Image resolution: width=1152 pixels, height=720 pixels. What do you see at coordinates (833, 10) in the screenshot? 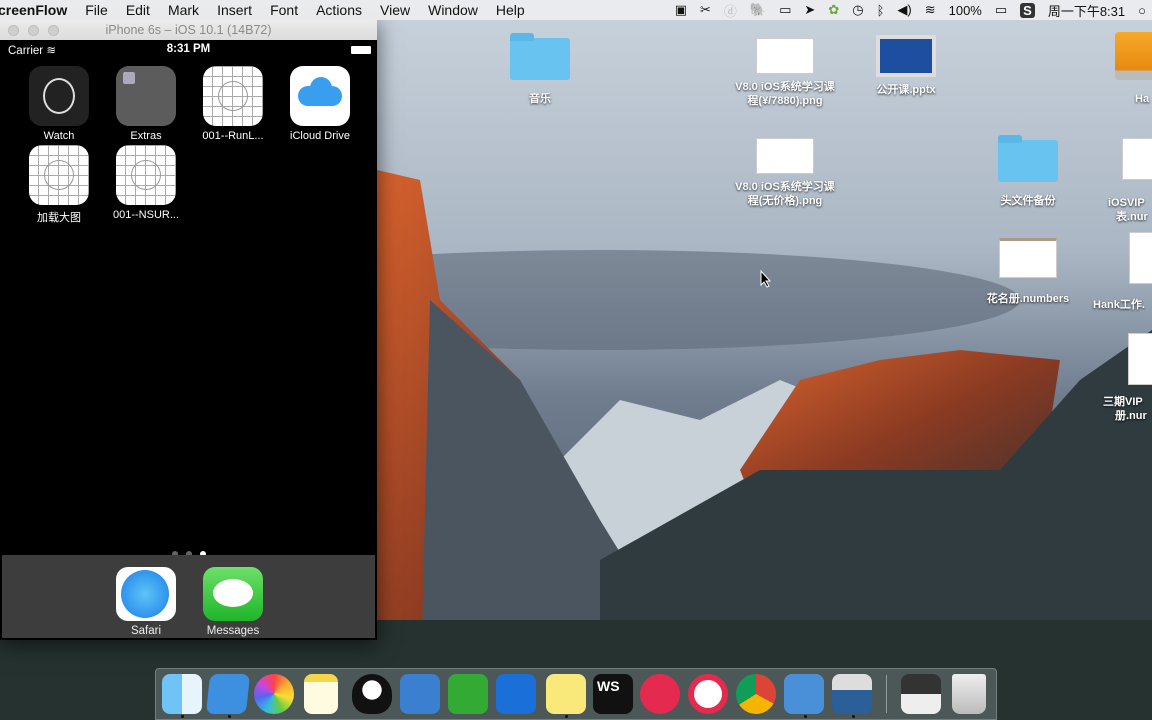
I see `frog-icon: ✿` at bounding box center [833, 10].